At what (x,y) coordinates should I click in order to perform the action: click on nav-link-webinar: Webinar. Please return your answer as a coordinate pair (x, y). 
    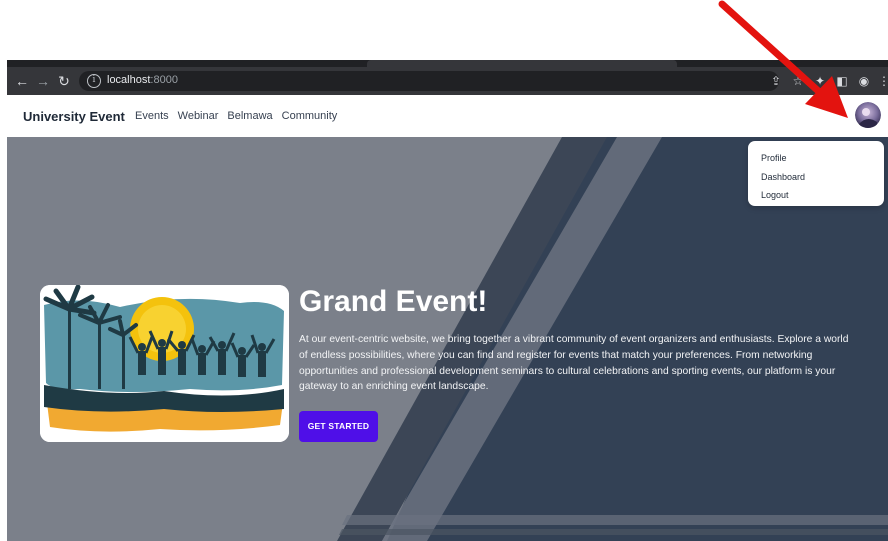
    Looking at the image, I should click on (198, 116).